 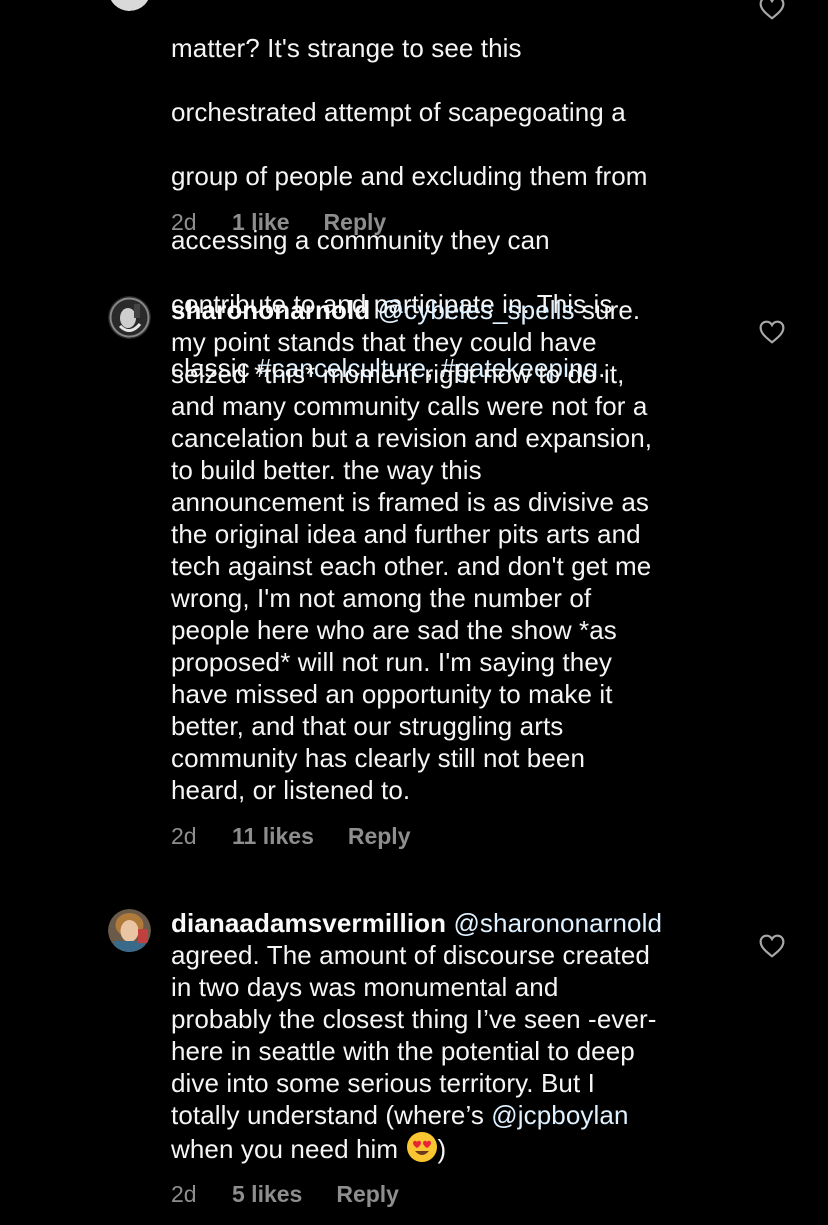 I want to click on avatar-dianaadamsvermillion-icon, so click(x=129, y=930).